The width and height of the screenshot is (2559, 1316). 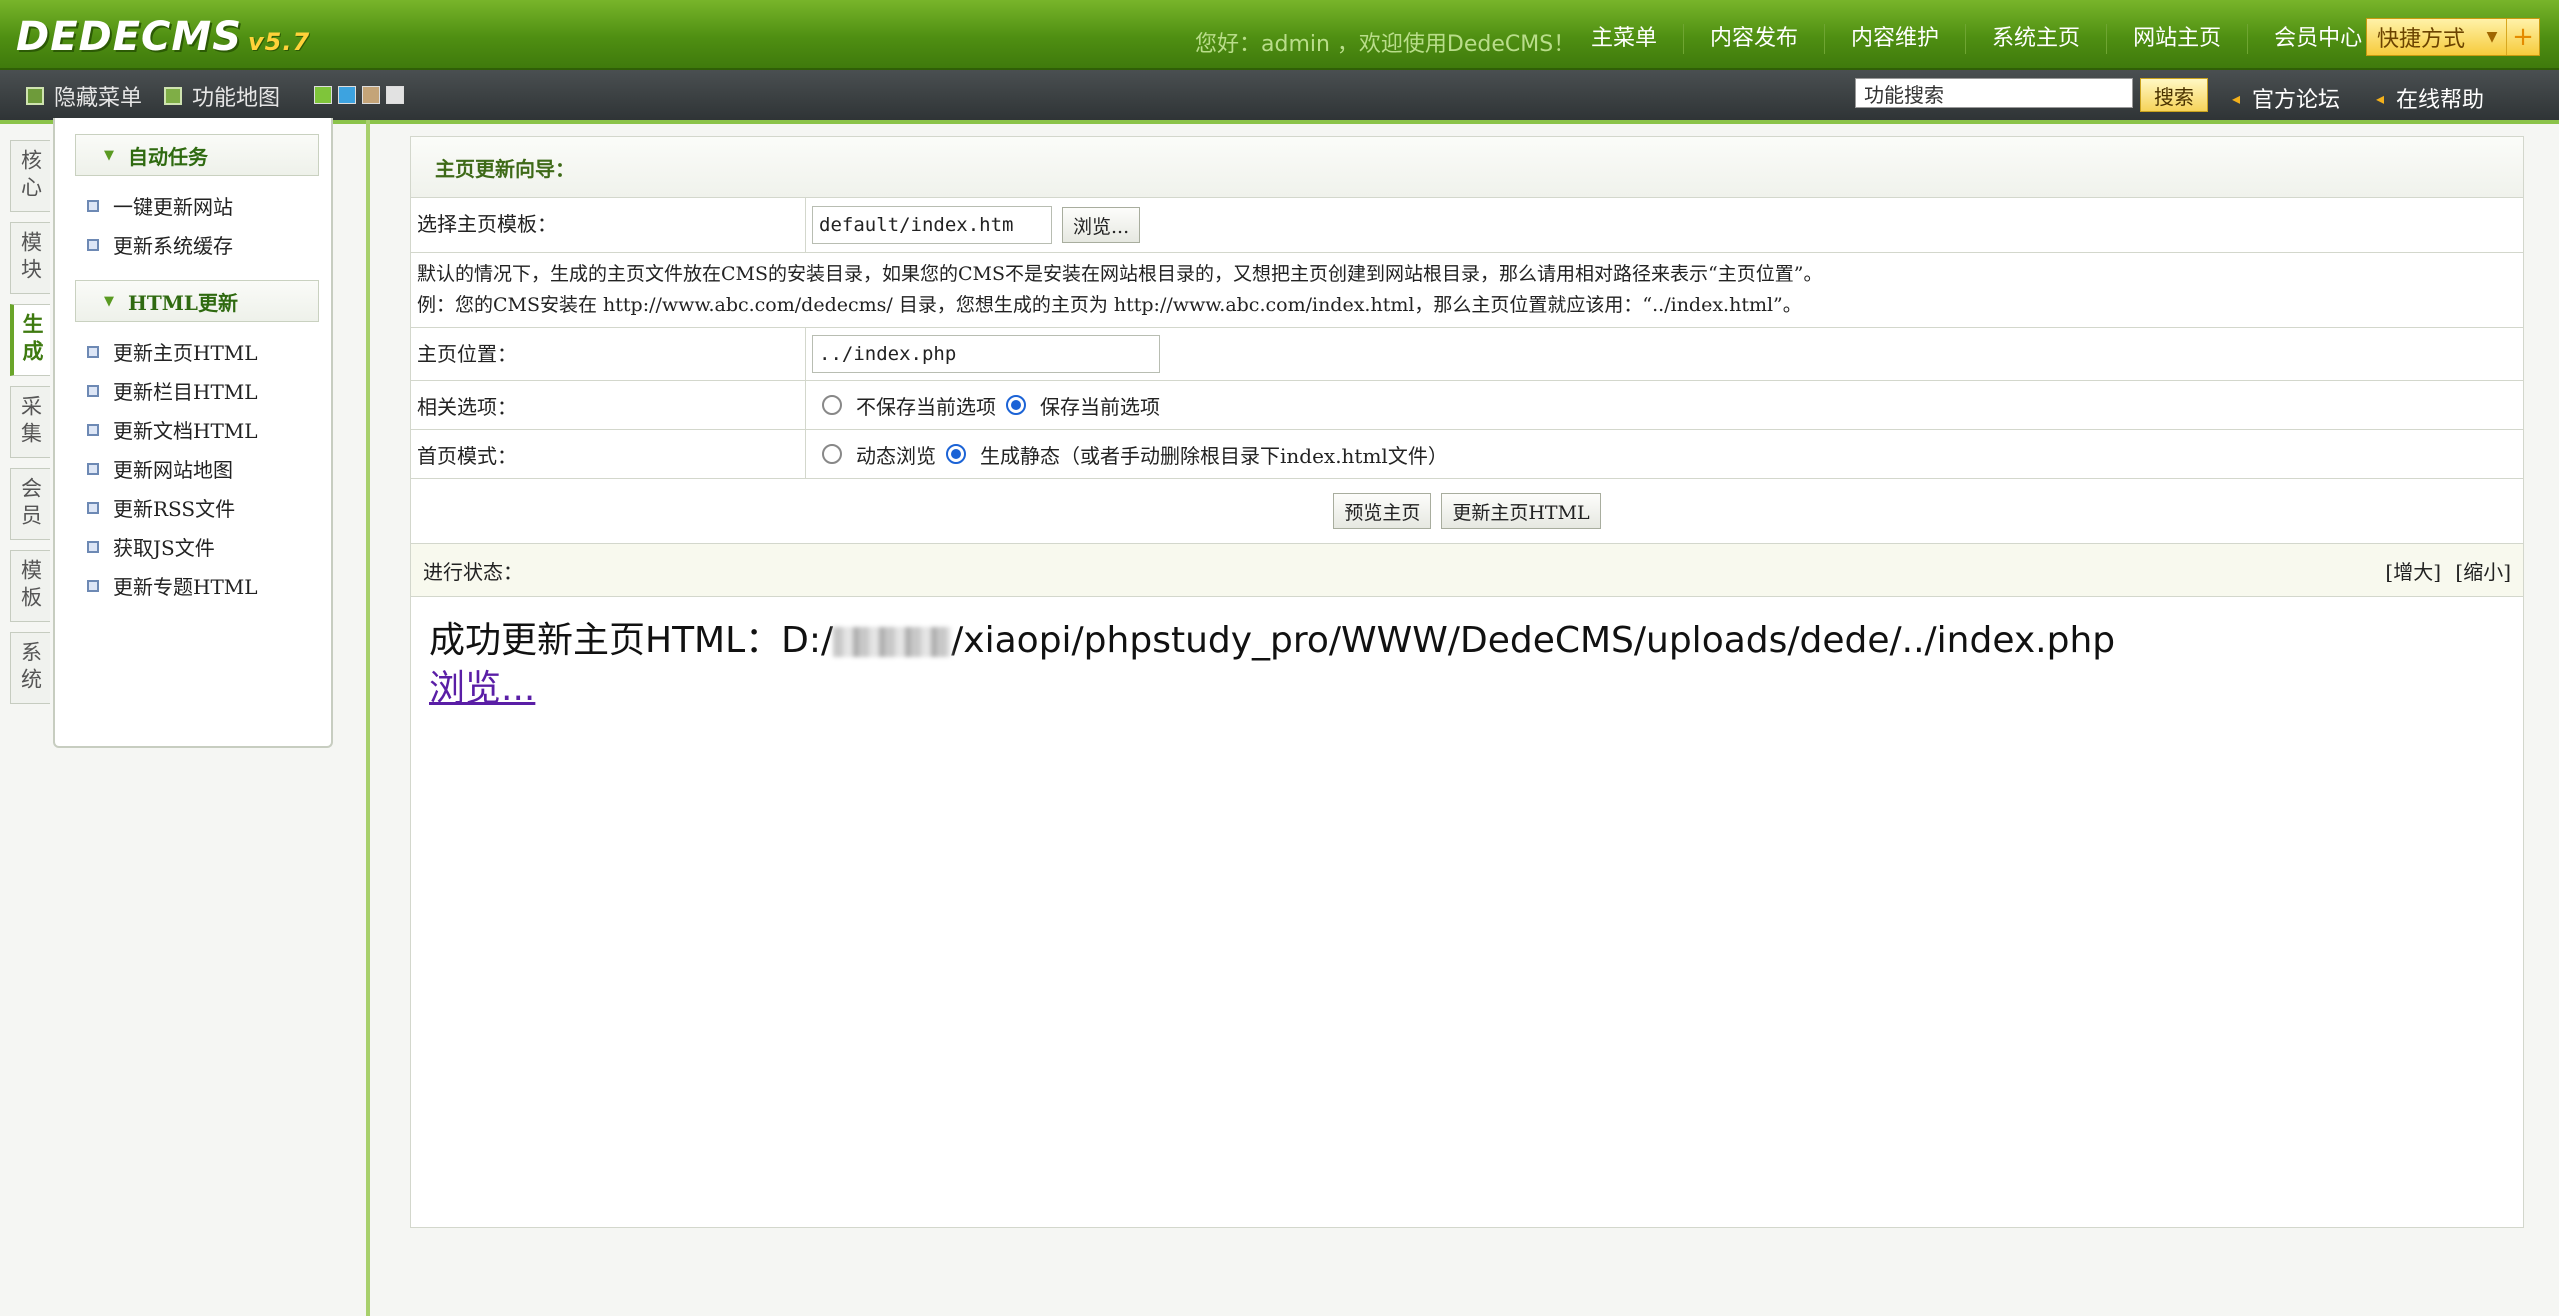 What do you see at coordinates (2413, 572) in the screenshot?
I see `enlarge-button: [增大]` at bounding box center [2413, 572].